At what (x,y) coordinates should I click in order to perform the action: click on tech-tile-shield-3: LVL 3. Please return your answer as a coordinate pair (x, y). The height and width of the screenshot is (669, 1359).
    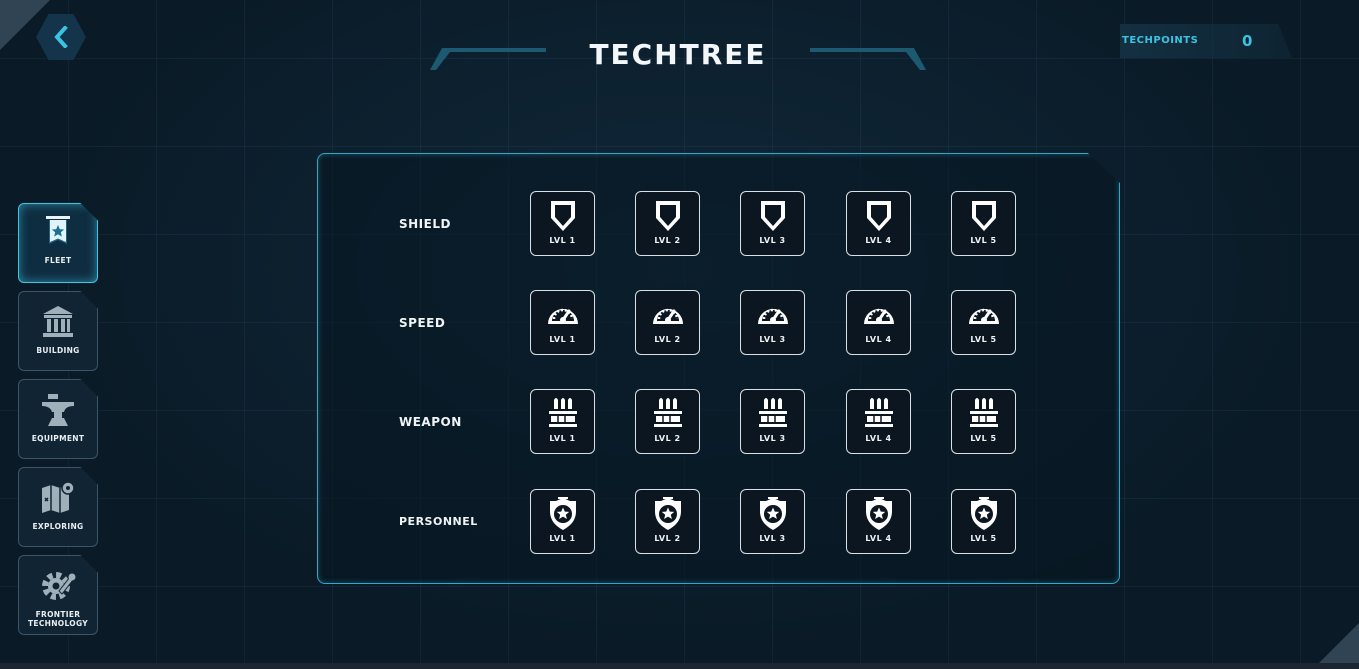
    Looking at the image, I should click on (772, 223).